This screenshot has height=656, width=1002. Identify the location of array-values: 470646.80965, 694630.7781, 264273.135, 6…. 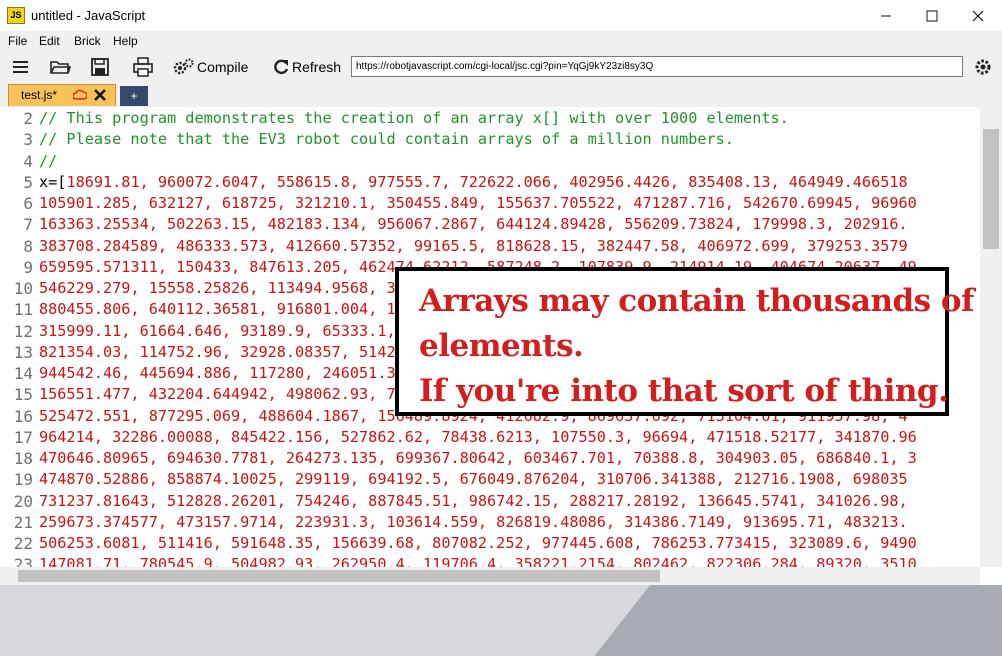
(478, 458).